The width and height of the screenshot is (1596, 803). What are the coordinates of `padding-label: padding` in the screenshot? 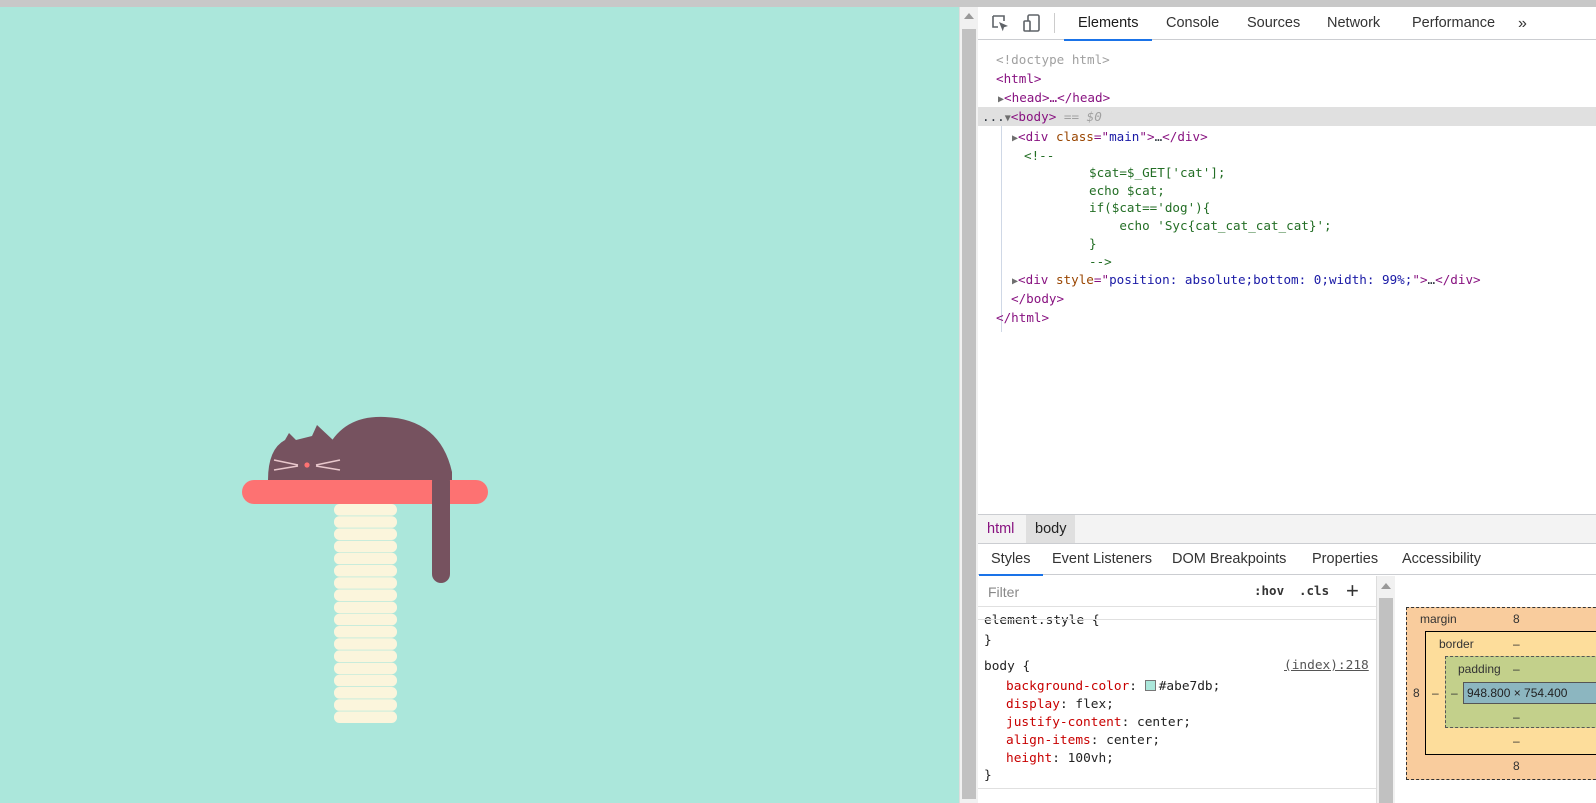 It's located at (1479, 669).